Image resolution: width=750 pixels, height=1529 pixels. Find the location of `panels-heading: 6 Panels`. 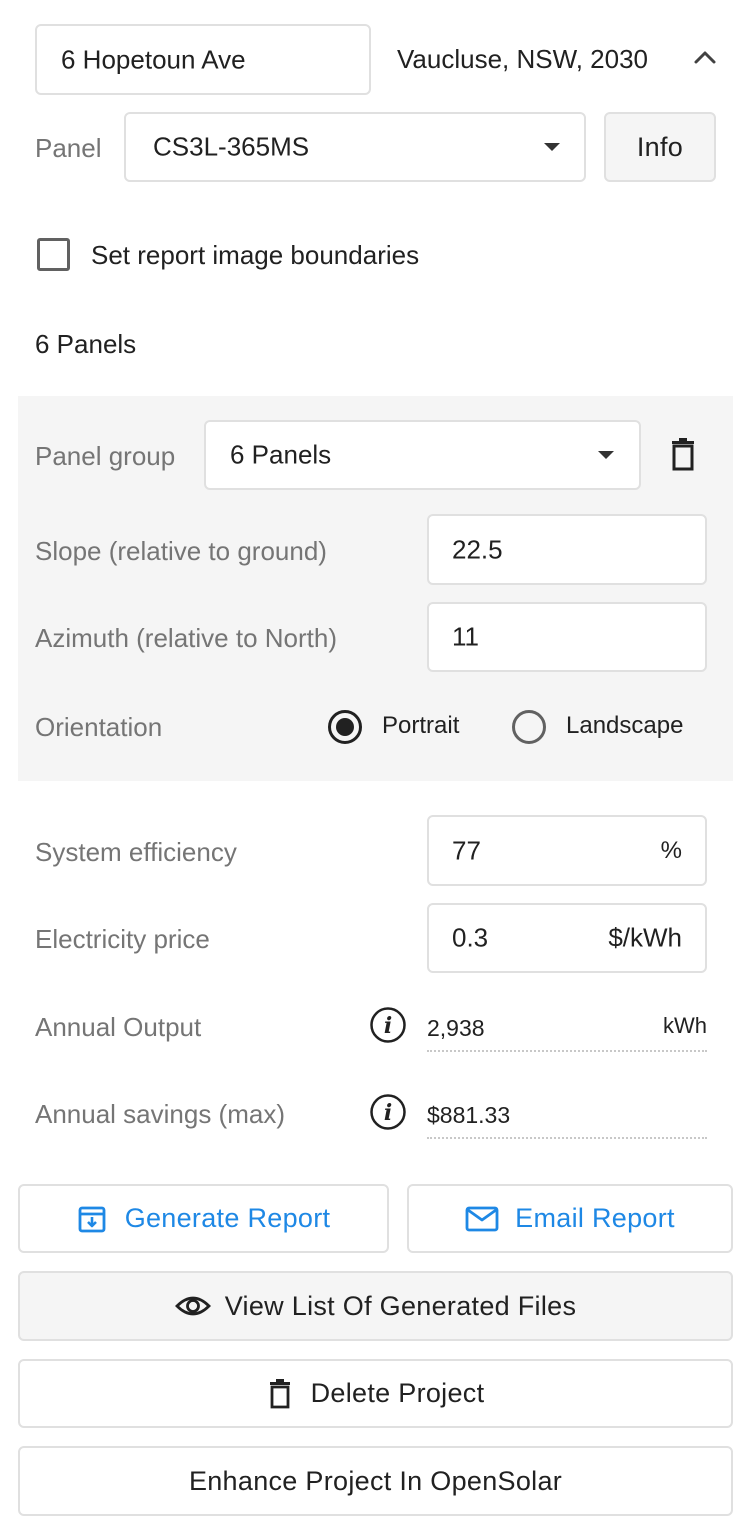

panels-heading: 6 Panels is located at coordinates (86, 344).